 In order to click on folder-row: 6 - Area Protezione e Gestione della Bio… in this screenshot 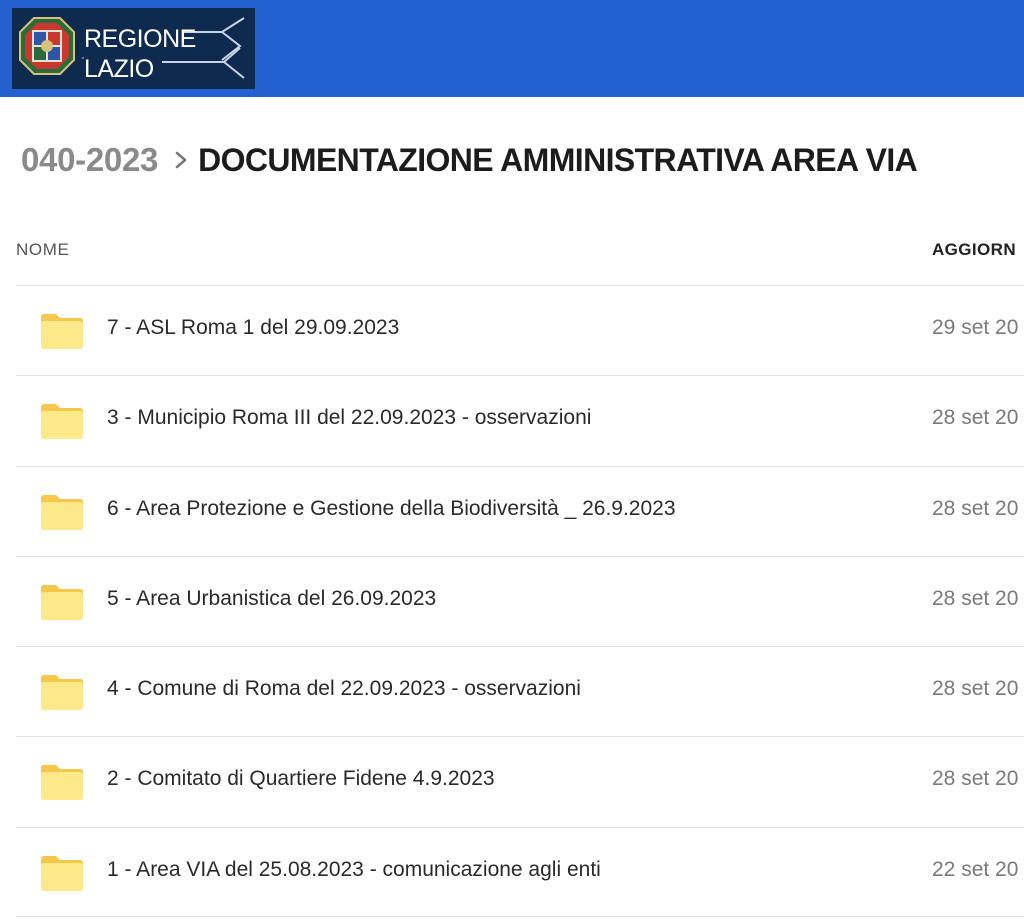, I will do `click(520, 510)`.